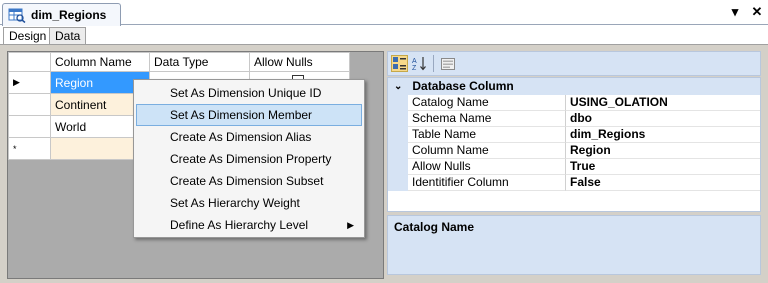  Describe the element at coordinates (199, 62) in the screenshot. I see `data-type-header: Data Type` at that location.